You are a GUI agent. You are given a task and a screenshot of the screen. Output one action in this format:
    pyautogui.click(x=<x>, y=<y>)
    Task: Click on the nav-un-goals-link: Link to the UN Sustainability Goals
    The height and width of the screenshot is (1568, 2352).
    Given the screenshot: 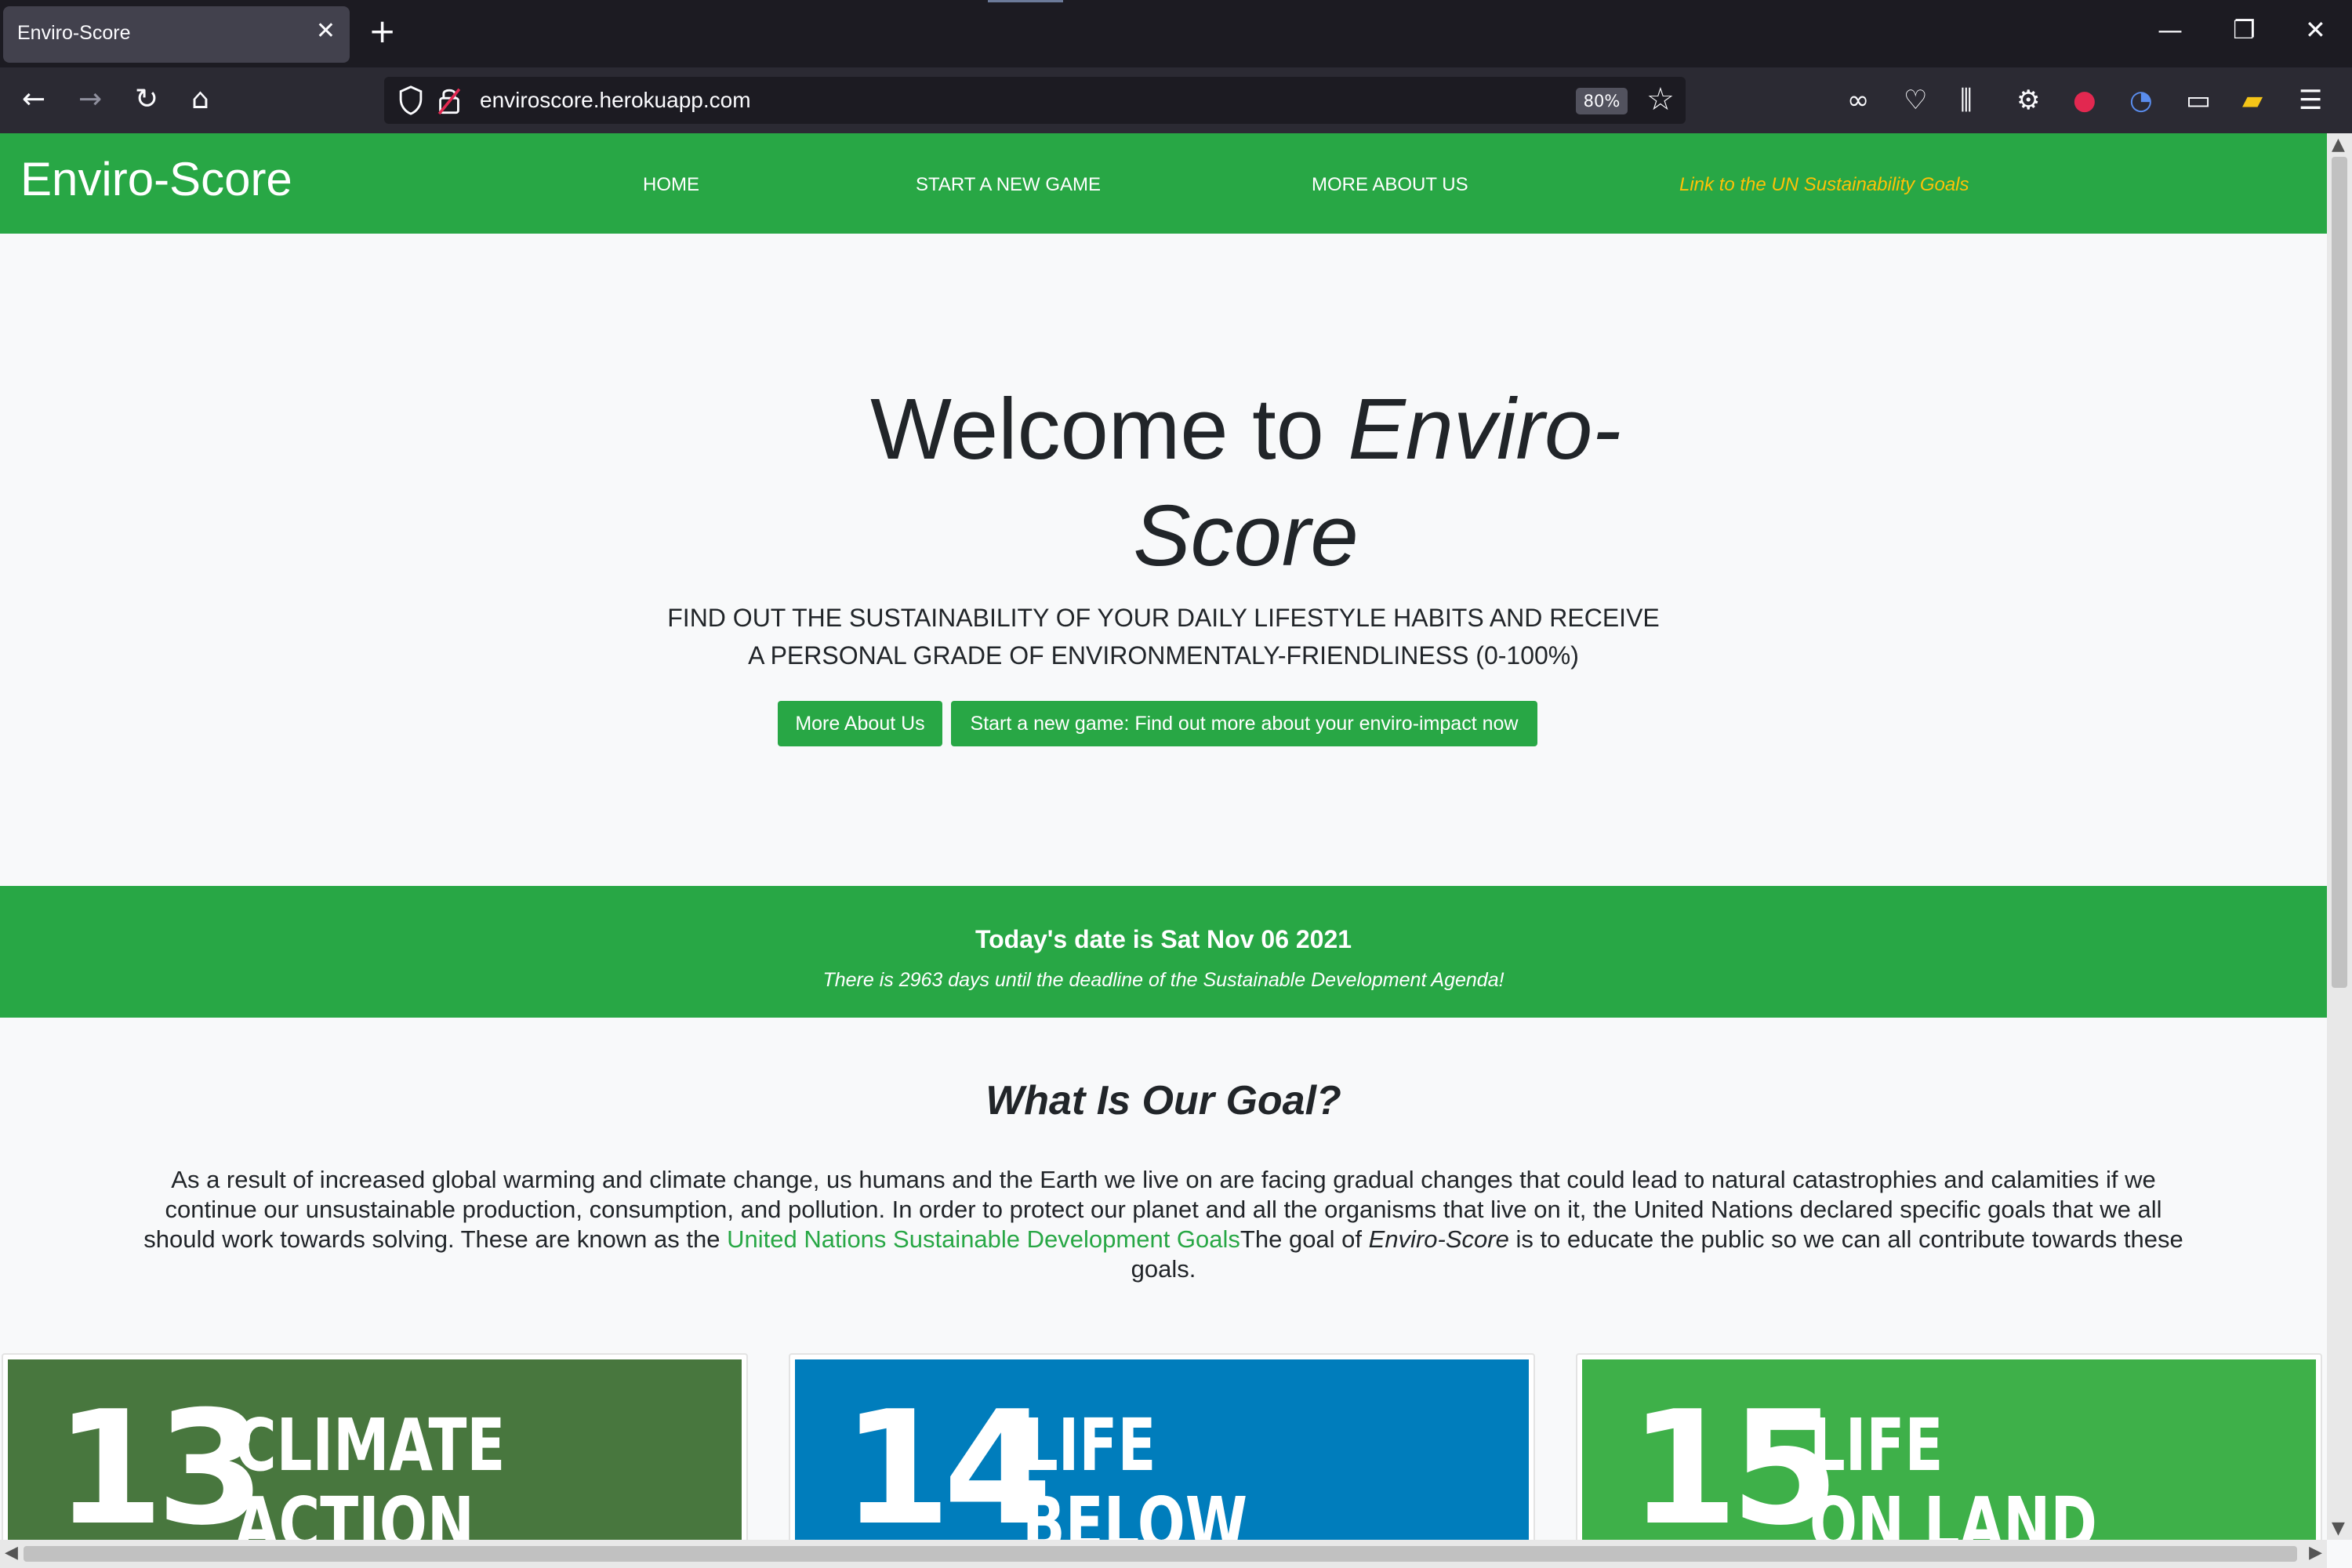 What is the action you would take?
    pyautogui.click(x=1824, y=185)
    